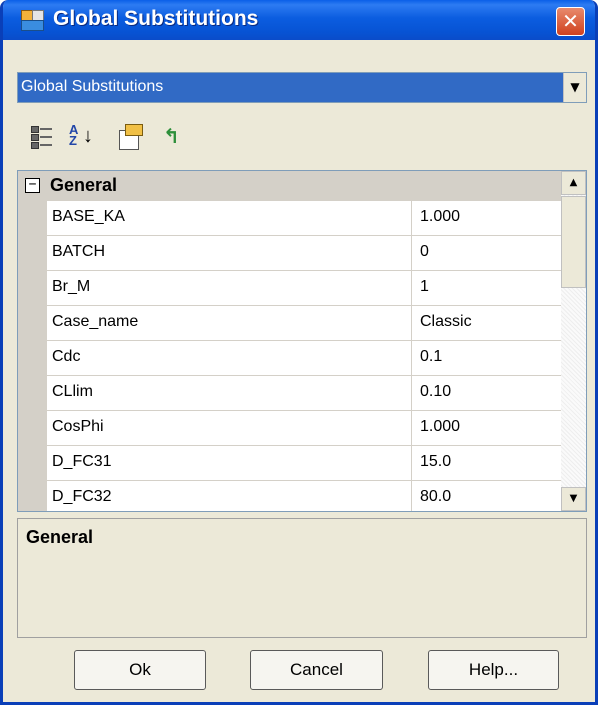 The image size is (598, 705). Describe the element at coordinates (574, 87) in the screenshot. I see `chevron-down-icon: ▼` at that location.